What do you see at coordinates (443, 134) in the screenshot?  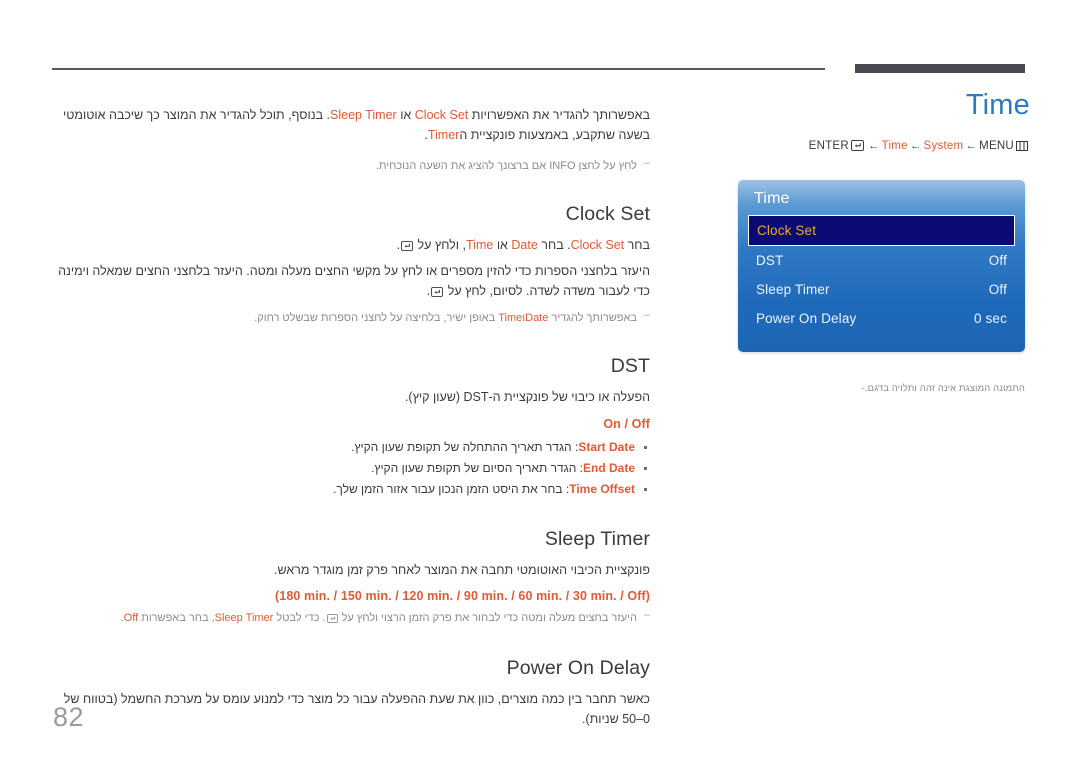 I see `intro-term-timer: Timer` at bounding box center [443, 134].